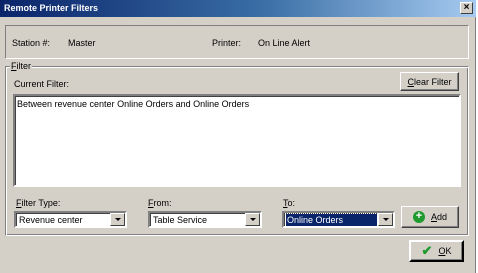 This screenshot has height=273, width=478. I want to click on from-value: Table Service, so click(180, 220).